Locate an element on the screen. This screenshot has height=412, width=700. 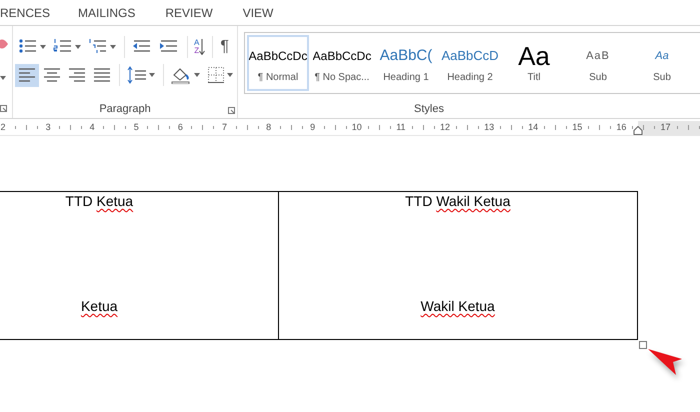
ruler-number: 16 is located at coordinates (621, 127).